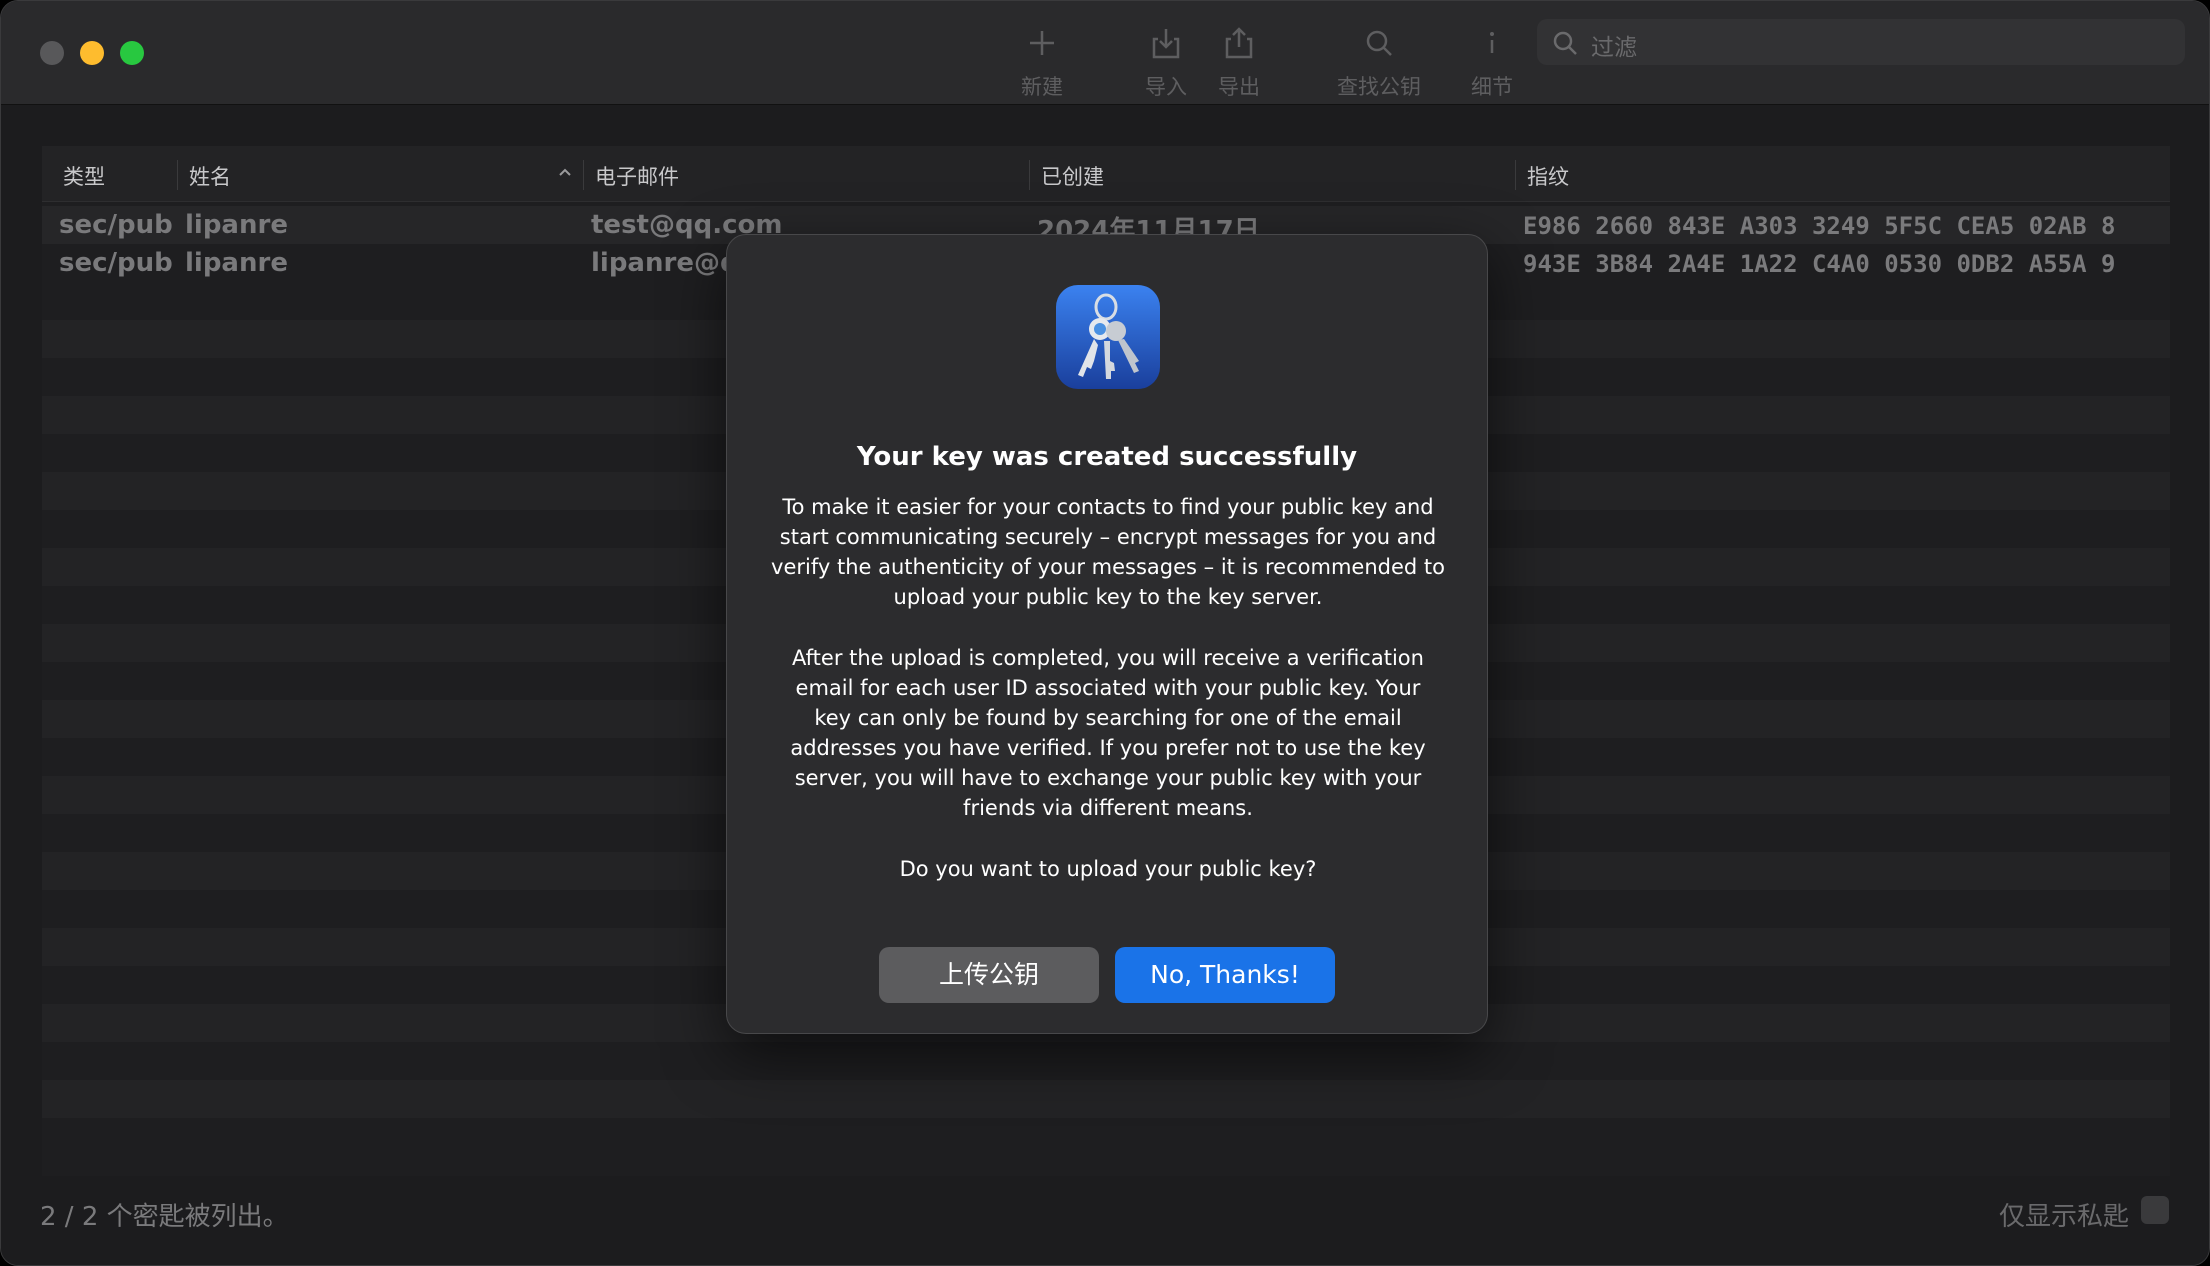 This screenshot has height=1266, width=2210. I want to click on private-only-label: 仅显示私匙, so click(2063, 1217).